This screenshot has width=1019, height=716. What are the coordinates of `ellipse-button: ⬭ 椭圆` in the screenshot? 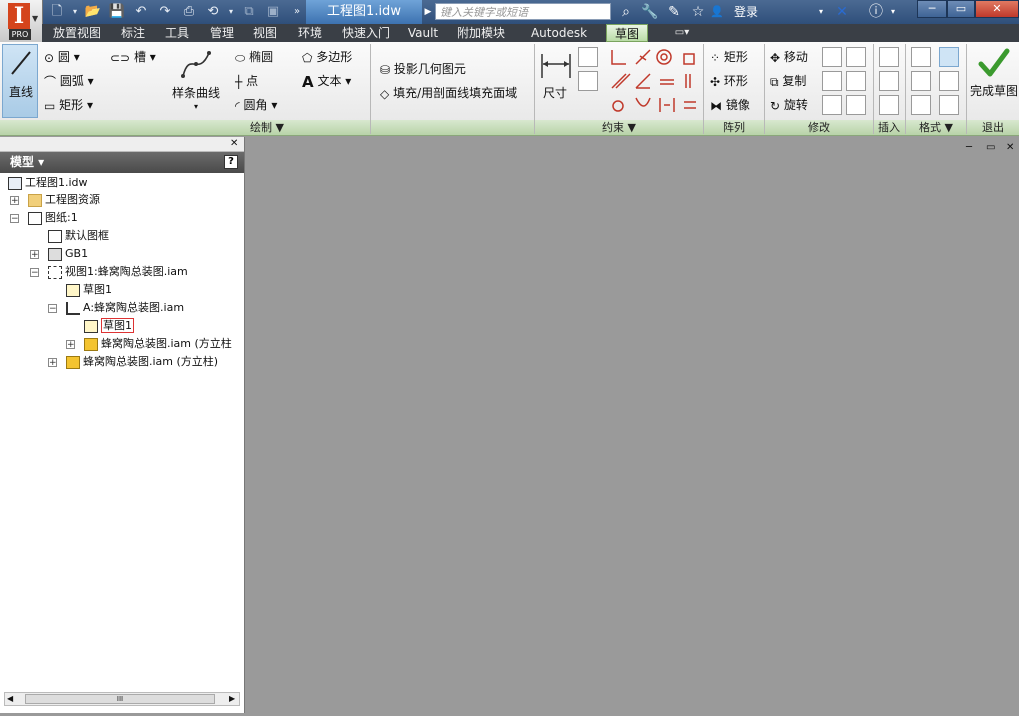 It's located at (254, 57).